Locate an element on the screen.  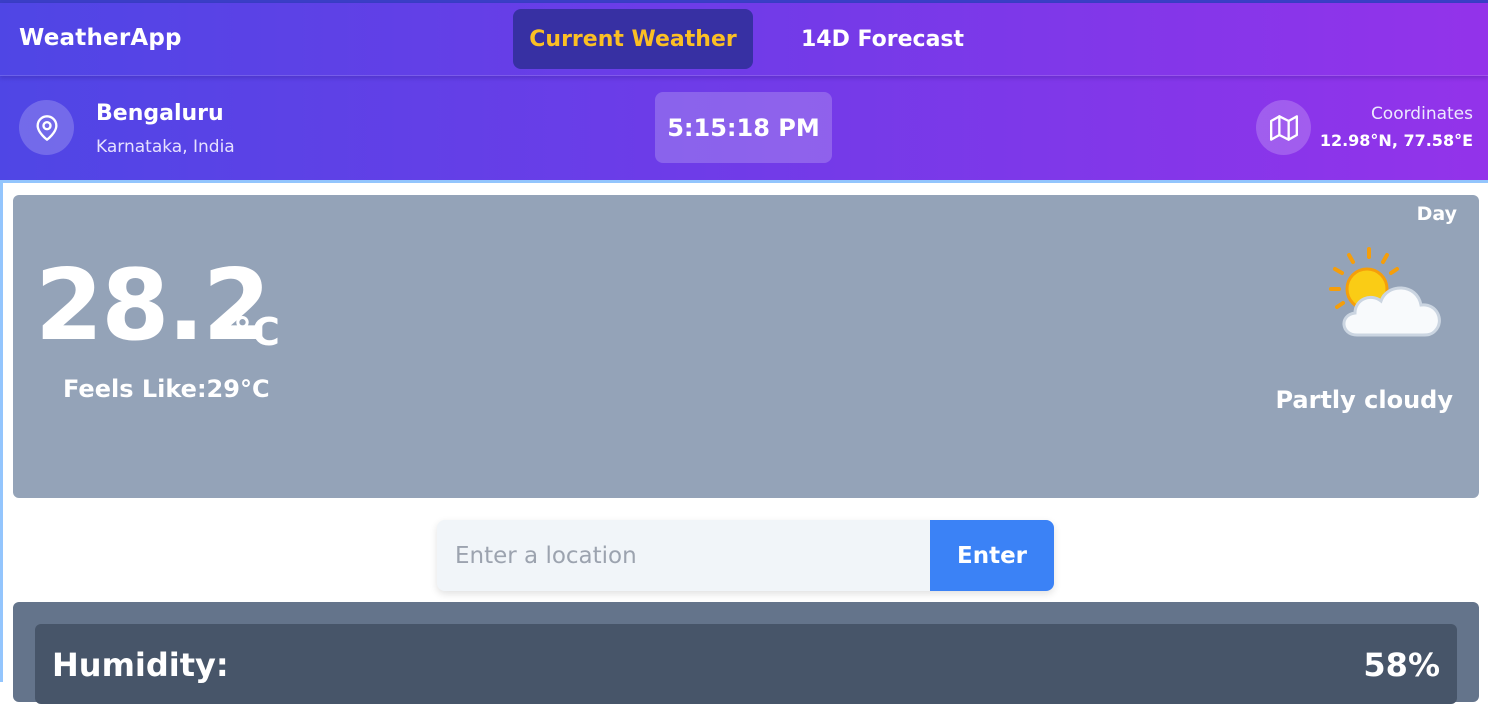
partly-cloudy-icon is located at coordinates (1379, 293).